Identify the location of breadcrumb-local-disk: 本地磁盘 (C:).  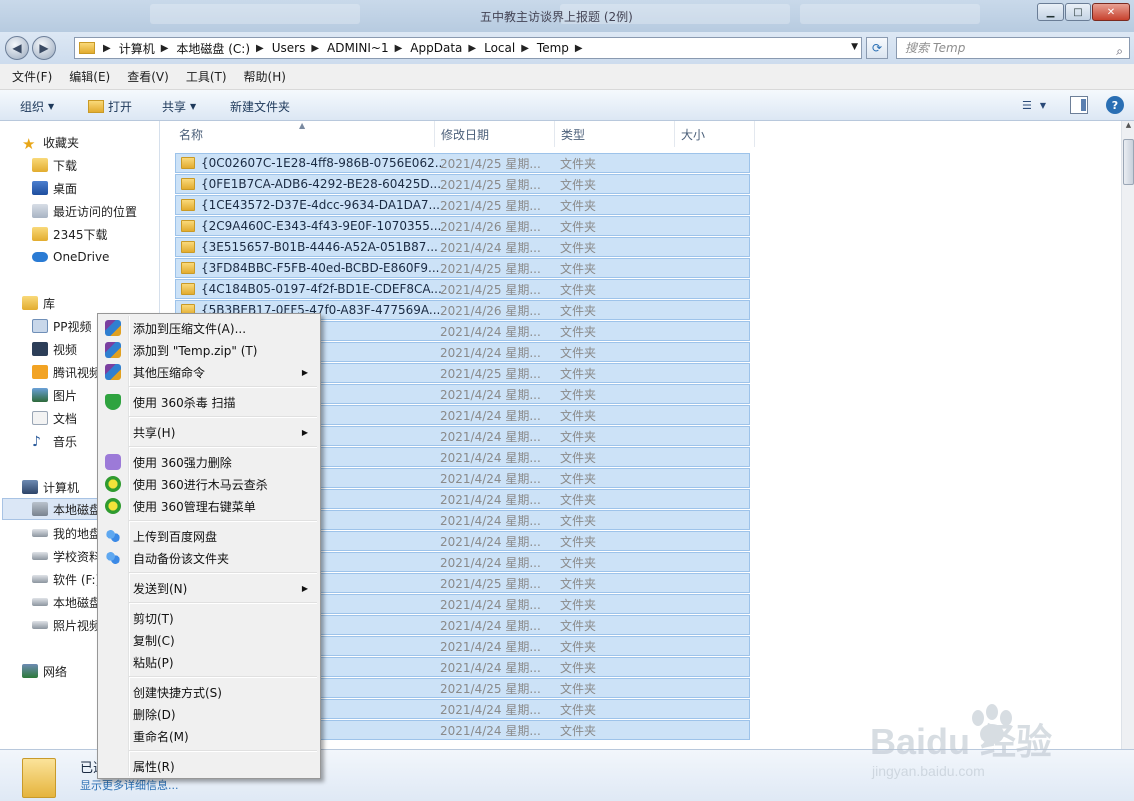
(213, 48).